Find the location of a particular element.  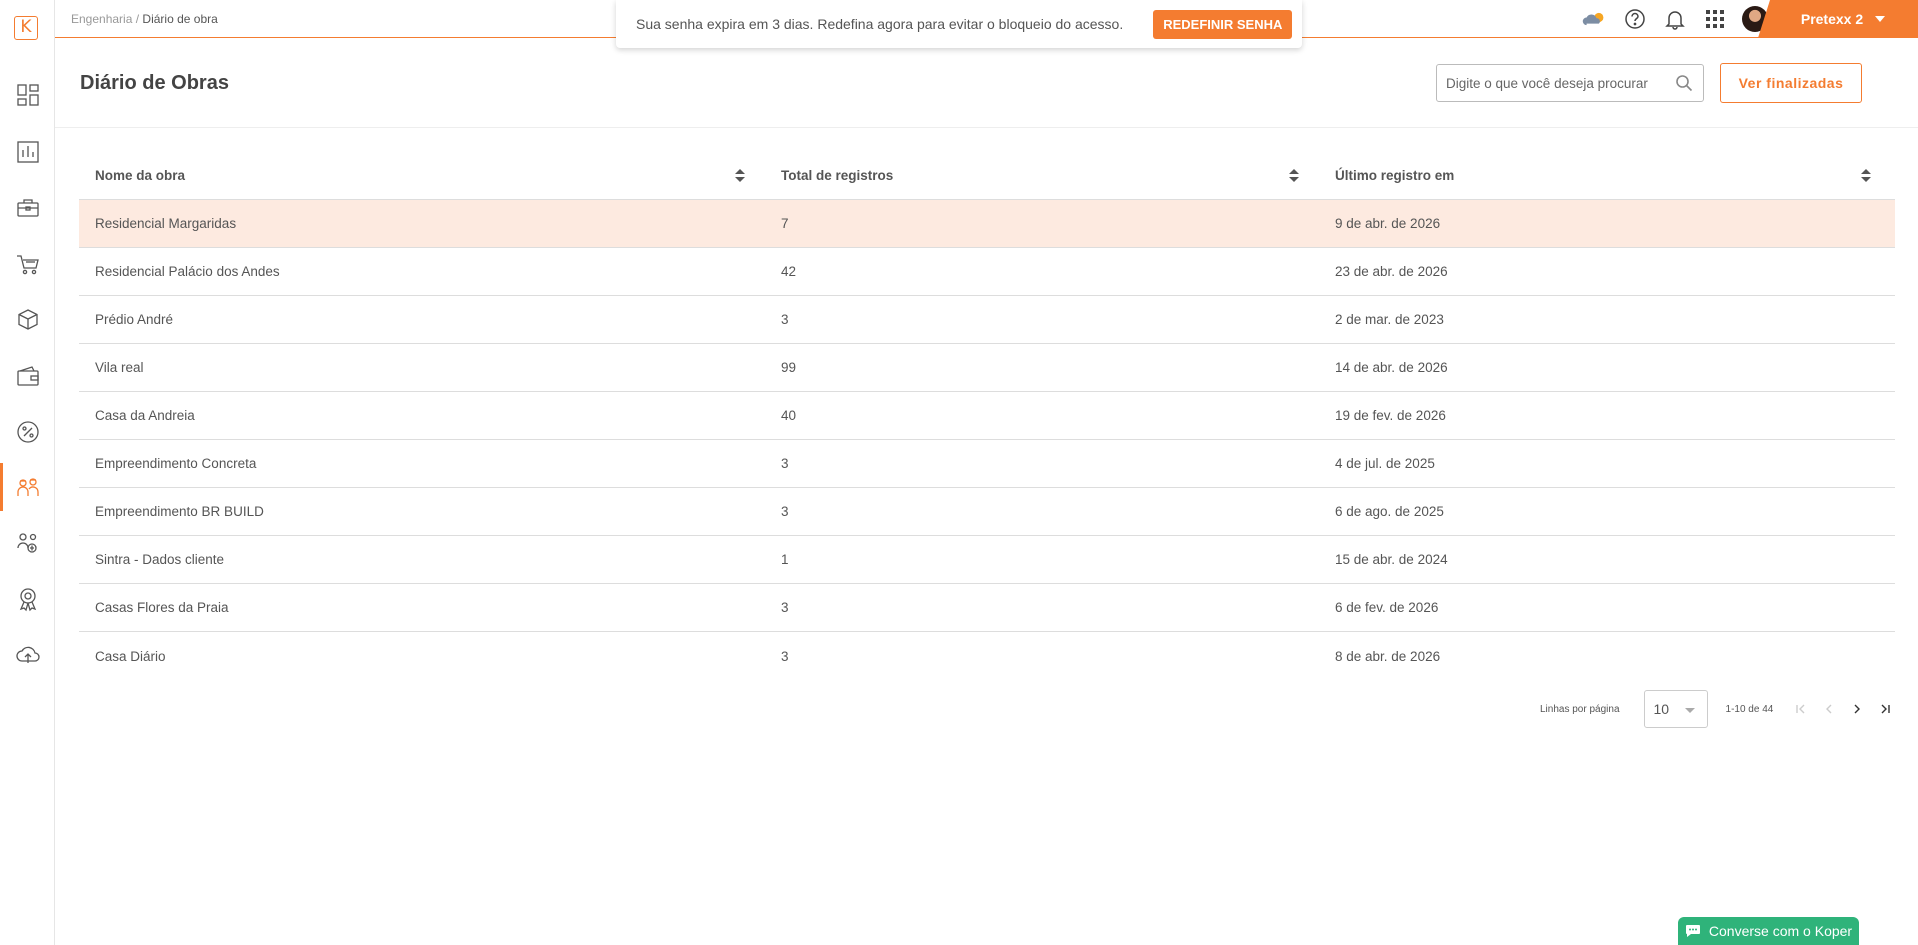

next-page-icon is located at coordinates (1857, 709).